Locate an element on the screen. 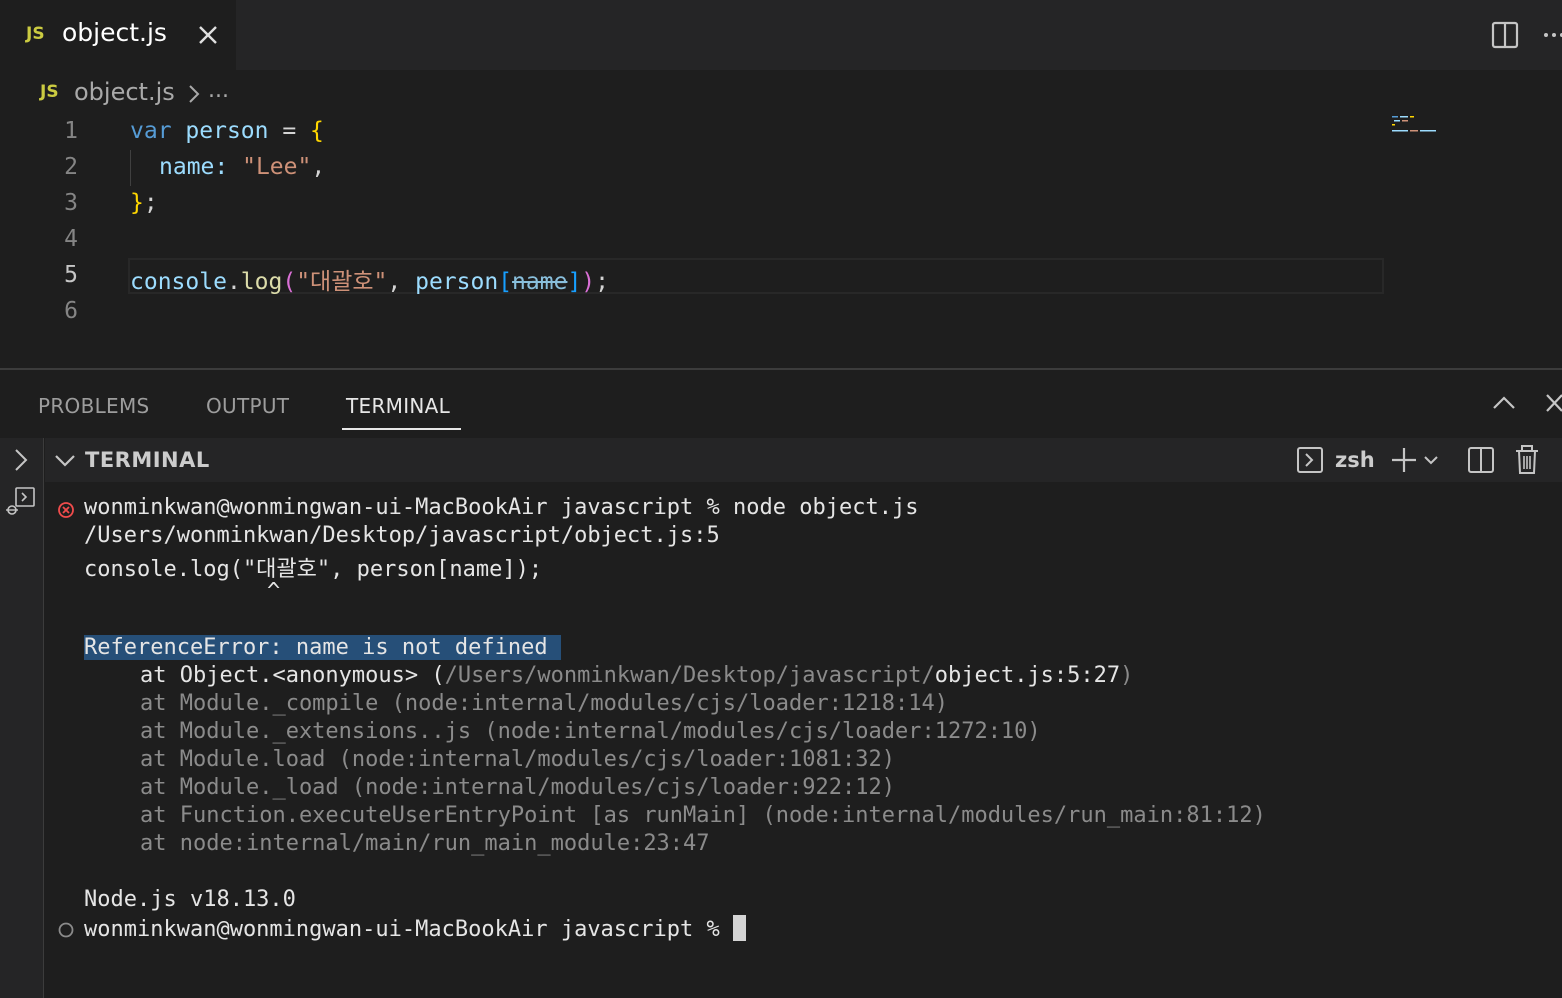  terminal-cursor is located at coordinates (740, 928).